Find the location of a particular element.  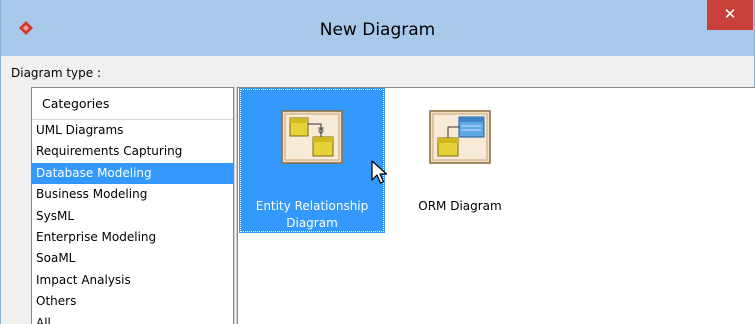

diagram-tile-label: Entity Relationship Diagram is located at coordinates (312, 214).